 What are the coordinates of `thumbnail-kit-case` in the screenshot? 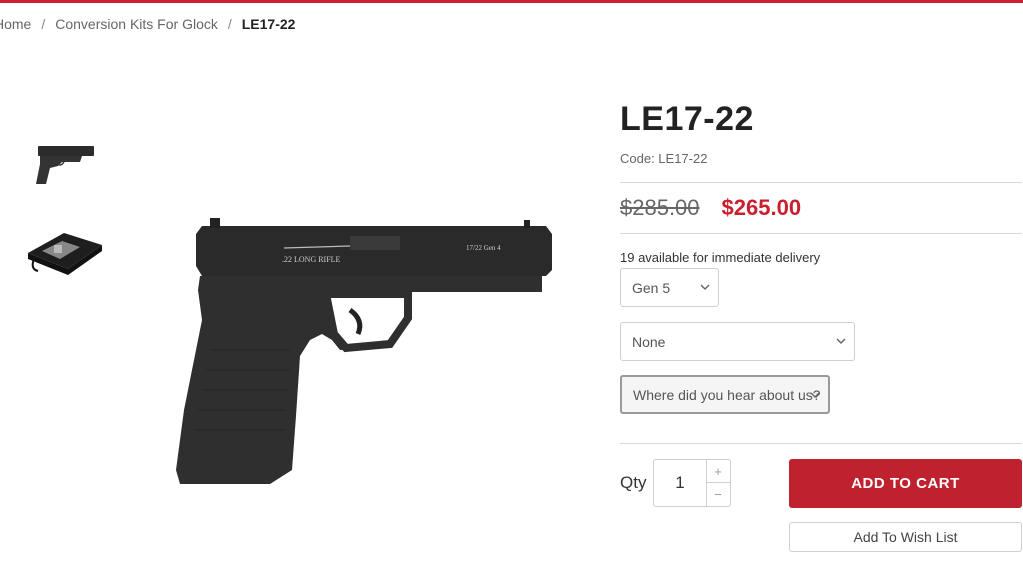 It's located at (64, 249).